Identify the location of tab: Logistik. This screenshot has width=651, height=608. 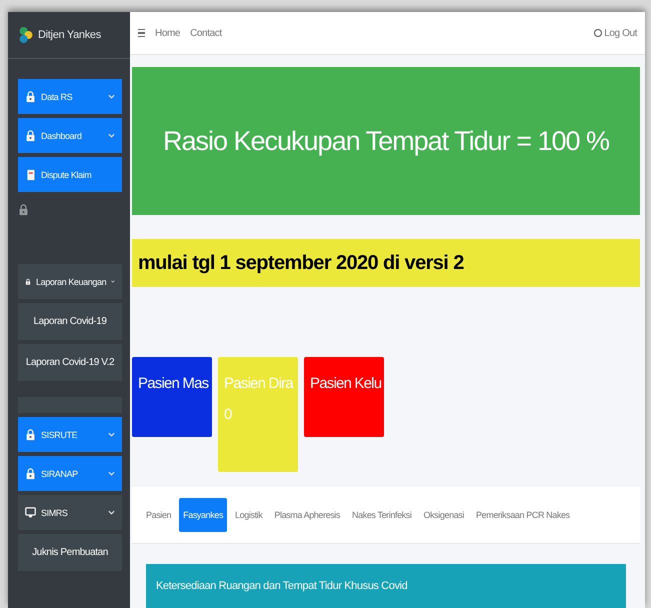
(248, 515).